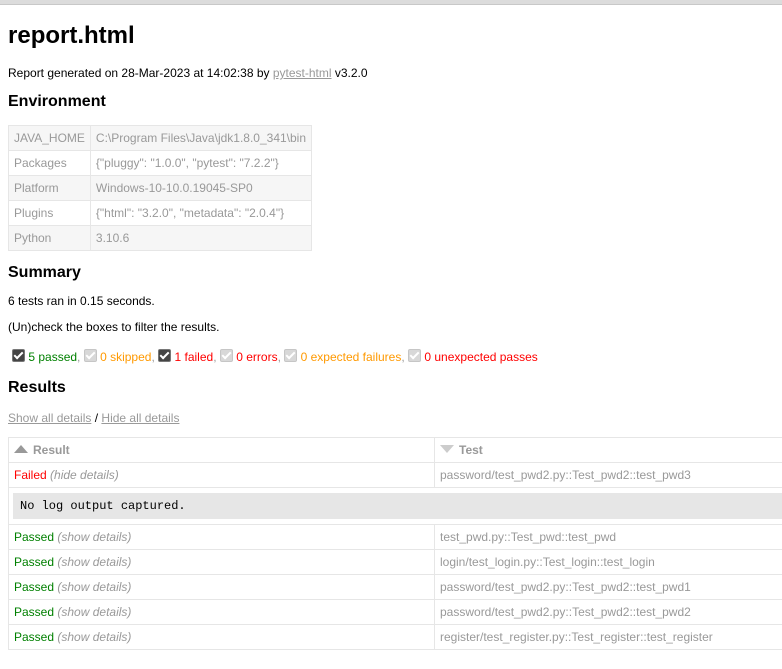 The image size is (782, 669). Describe the element at coordinates (302, 73) in the screenshot. I see `pytest-html-link: pytest-html` at that location.